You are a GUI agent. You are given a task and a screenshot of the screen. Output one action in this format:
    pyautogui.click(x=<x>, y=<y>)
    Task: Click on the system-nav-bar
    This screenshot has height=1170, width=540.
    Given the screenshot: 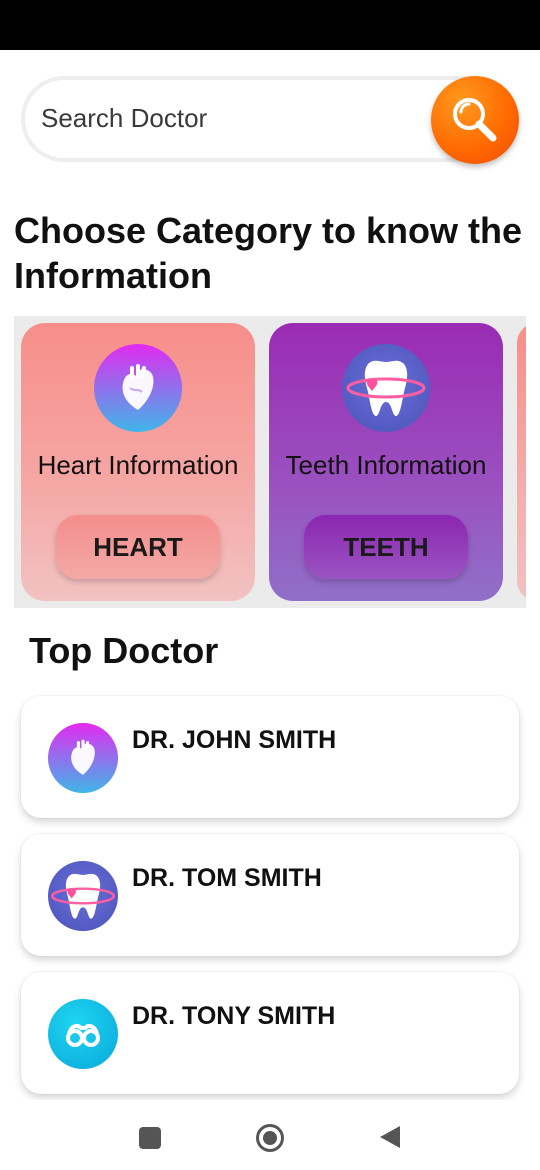 What is the action you would take?
    pyautogui.click(x=270, y=1135)
    